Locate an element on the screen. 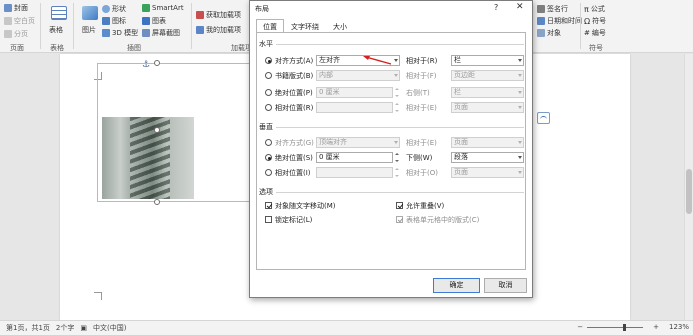  scrollbar-thumb is located at coordinates (689, 191).